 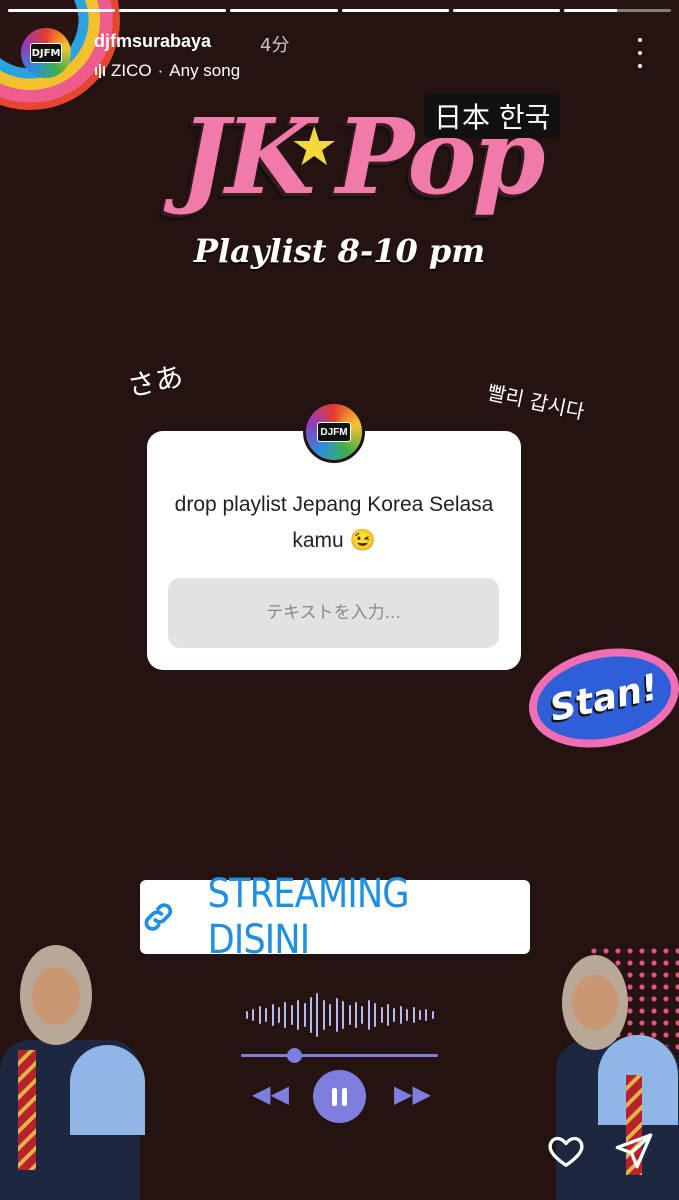 What do you see at coordinates (131, 70) in the screenshot?
I see `music-artist: ZICO` at bounding box center [131, 70].